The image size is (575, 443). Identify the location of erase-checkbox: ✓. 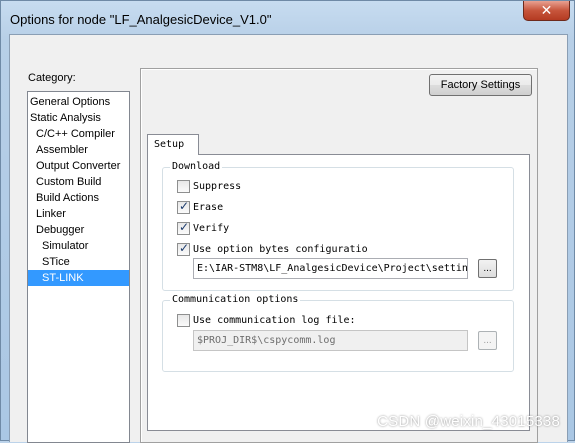
(183, 206).